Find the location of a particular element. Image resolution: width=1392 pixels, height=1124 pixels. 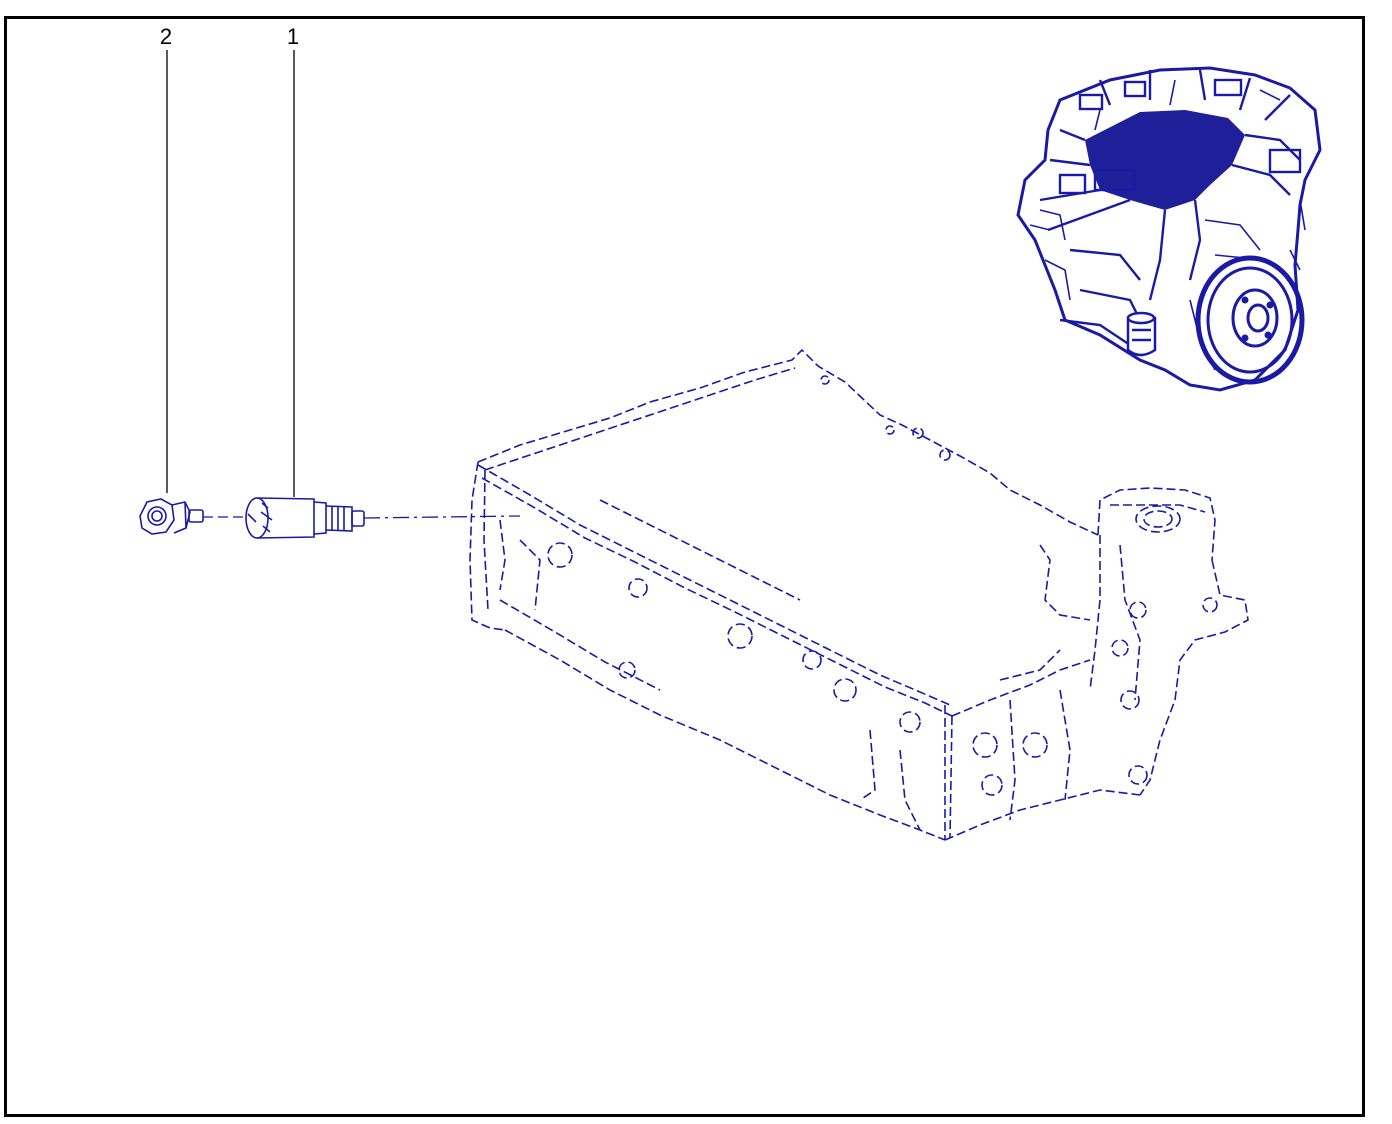

callout-1-label: 1 is located at coordinates (293, 36).